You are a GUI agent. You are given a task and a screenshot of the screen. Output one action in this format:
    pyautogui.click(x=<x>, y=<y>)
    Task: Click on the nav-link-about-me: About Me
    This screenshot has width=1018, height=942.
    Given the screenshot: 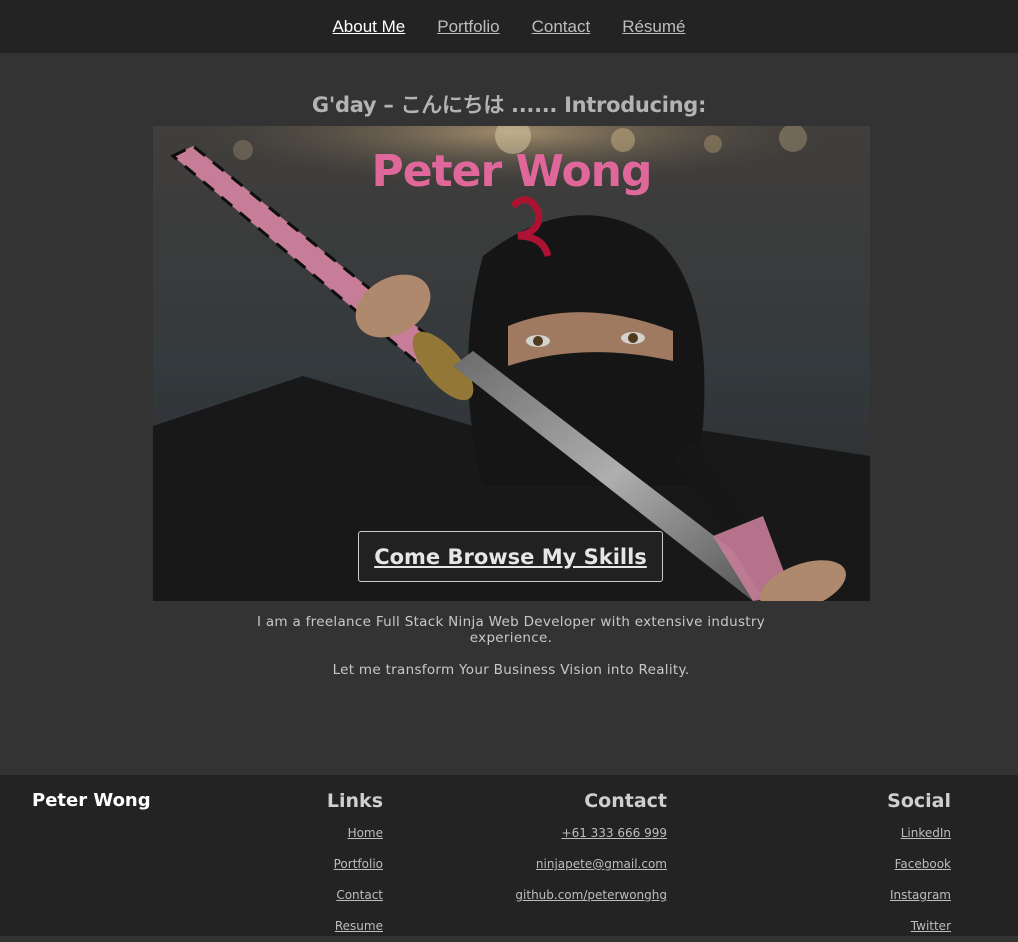 What is the action you would take?
    pyautogui.click(x=368, y=27)
    